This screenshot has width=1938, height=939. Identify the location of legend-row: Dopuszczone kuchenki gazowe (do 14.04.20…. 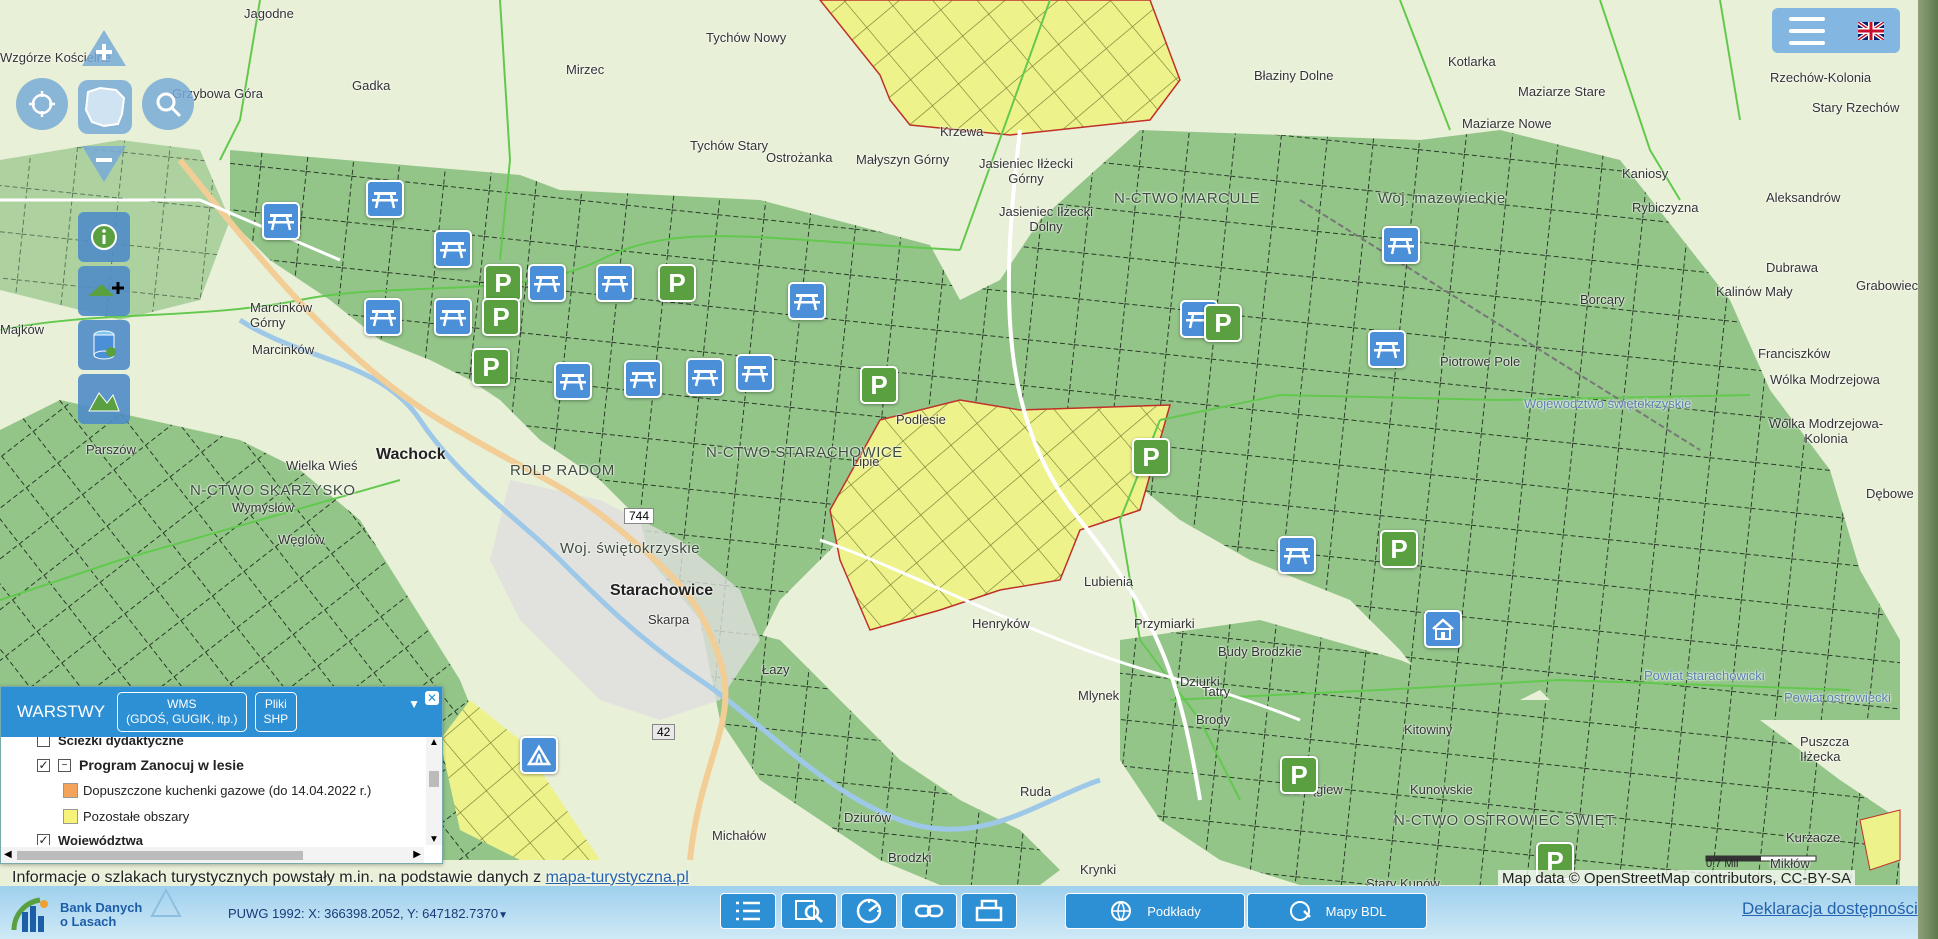
(217, 790).